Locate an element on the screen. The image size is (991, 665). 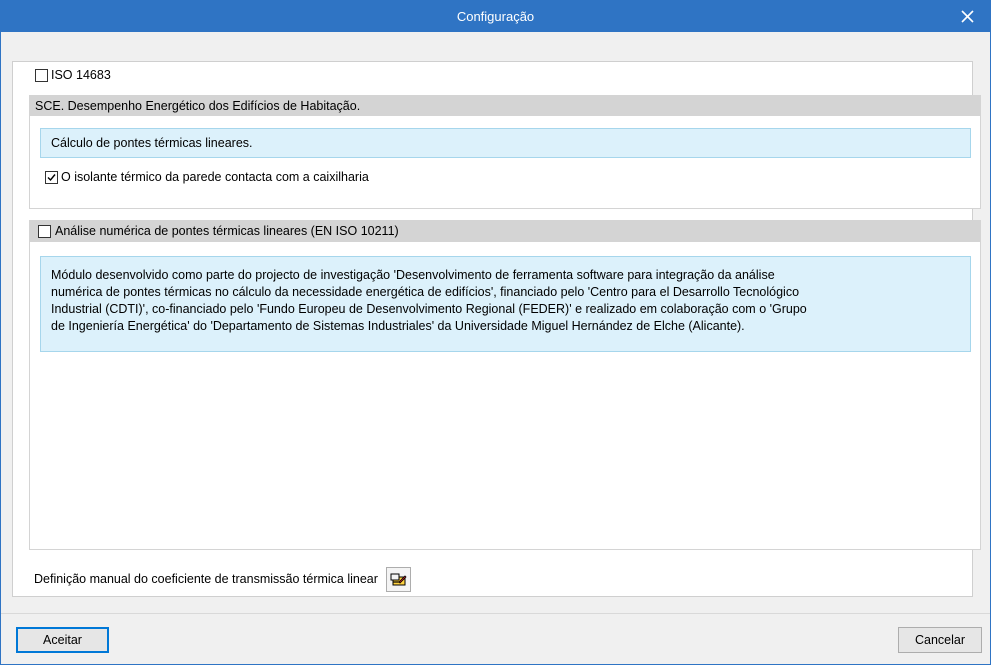
window-title: Configuração is located at coordinates (495, 16).